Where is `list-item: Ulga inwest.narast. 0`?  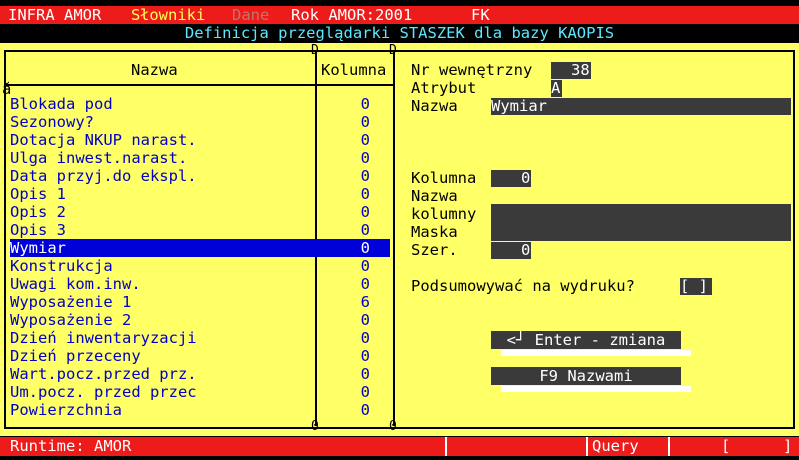 list-item: Ulga inwest.narast. 0 is located at coordinates (200, 158).